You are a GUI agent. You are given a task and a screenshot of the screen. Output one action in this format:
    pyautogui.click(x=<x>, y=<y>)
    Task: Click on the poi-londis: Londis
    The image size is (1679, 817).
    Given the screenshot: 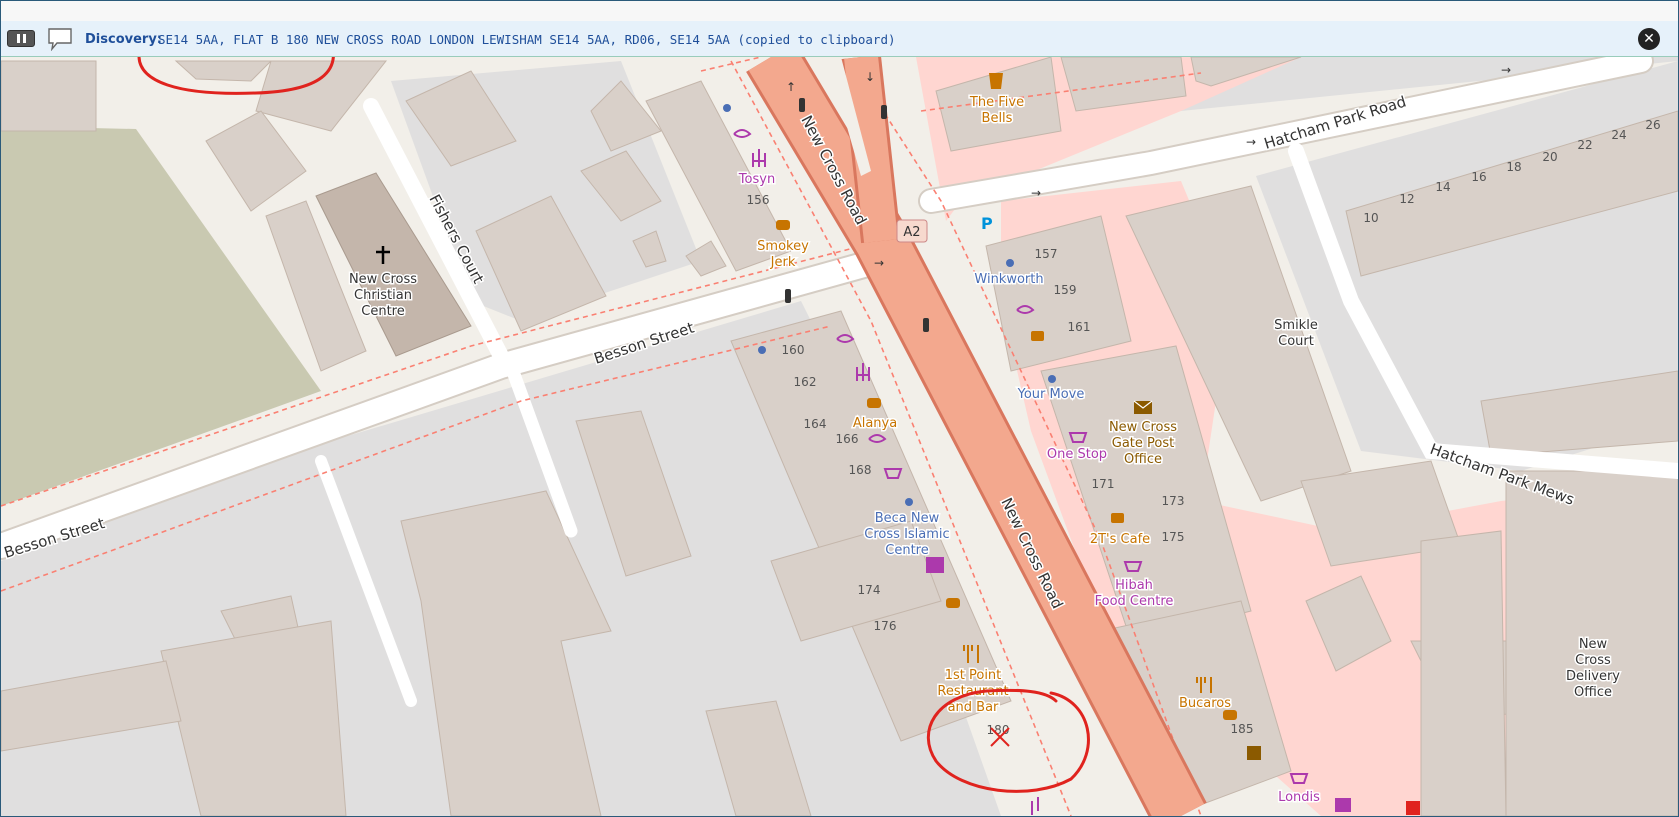 What is the action you would take?
    pyautogui.click(x=1299, y=797)
    